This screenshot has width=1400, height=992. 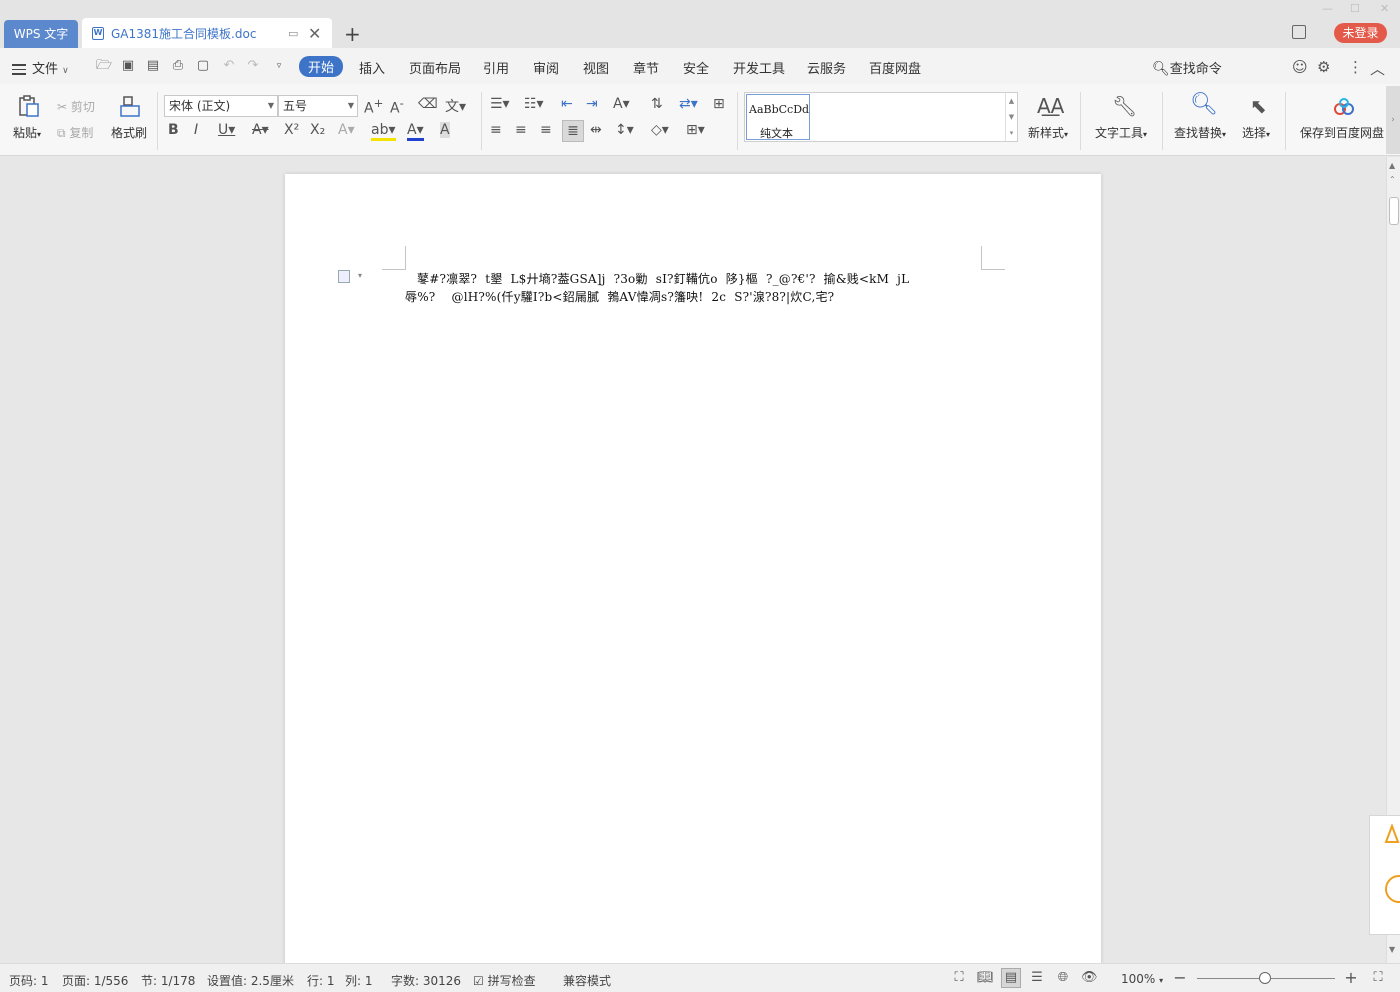 I want to click on outline-view-icon: ☰, so click(x=1037, y=978).